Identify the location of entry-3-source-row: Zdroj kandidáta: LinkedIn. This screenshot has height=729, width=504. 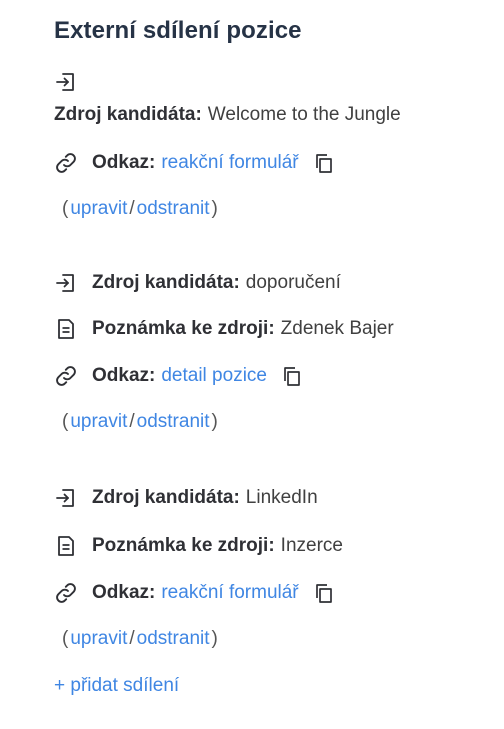
(186, 498).